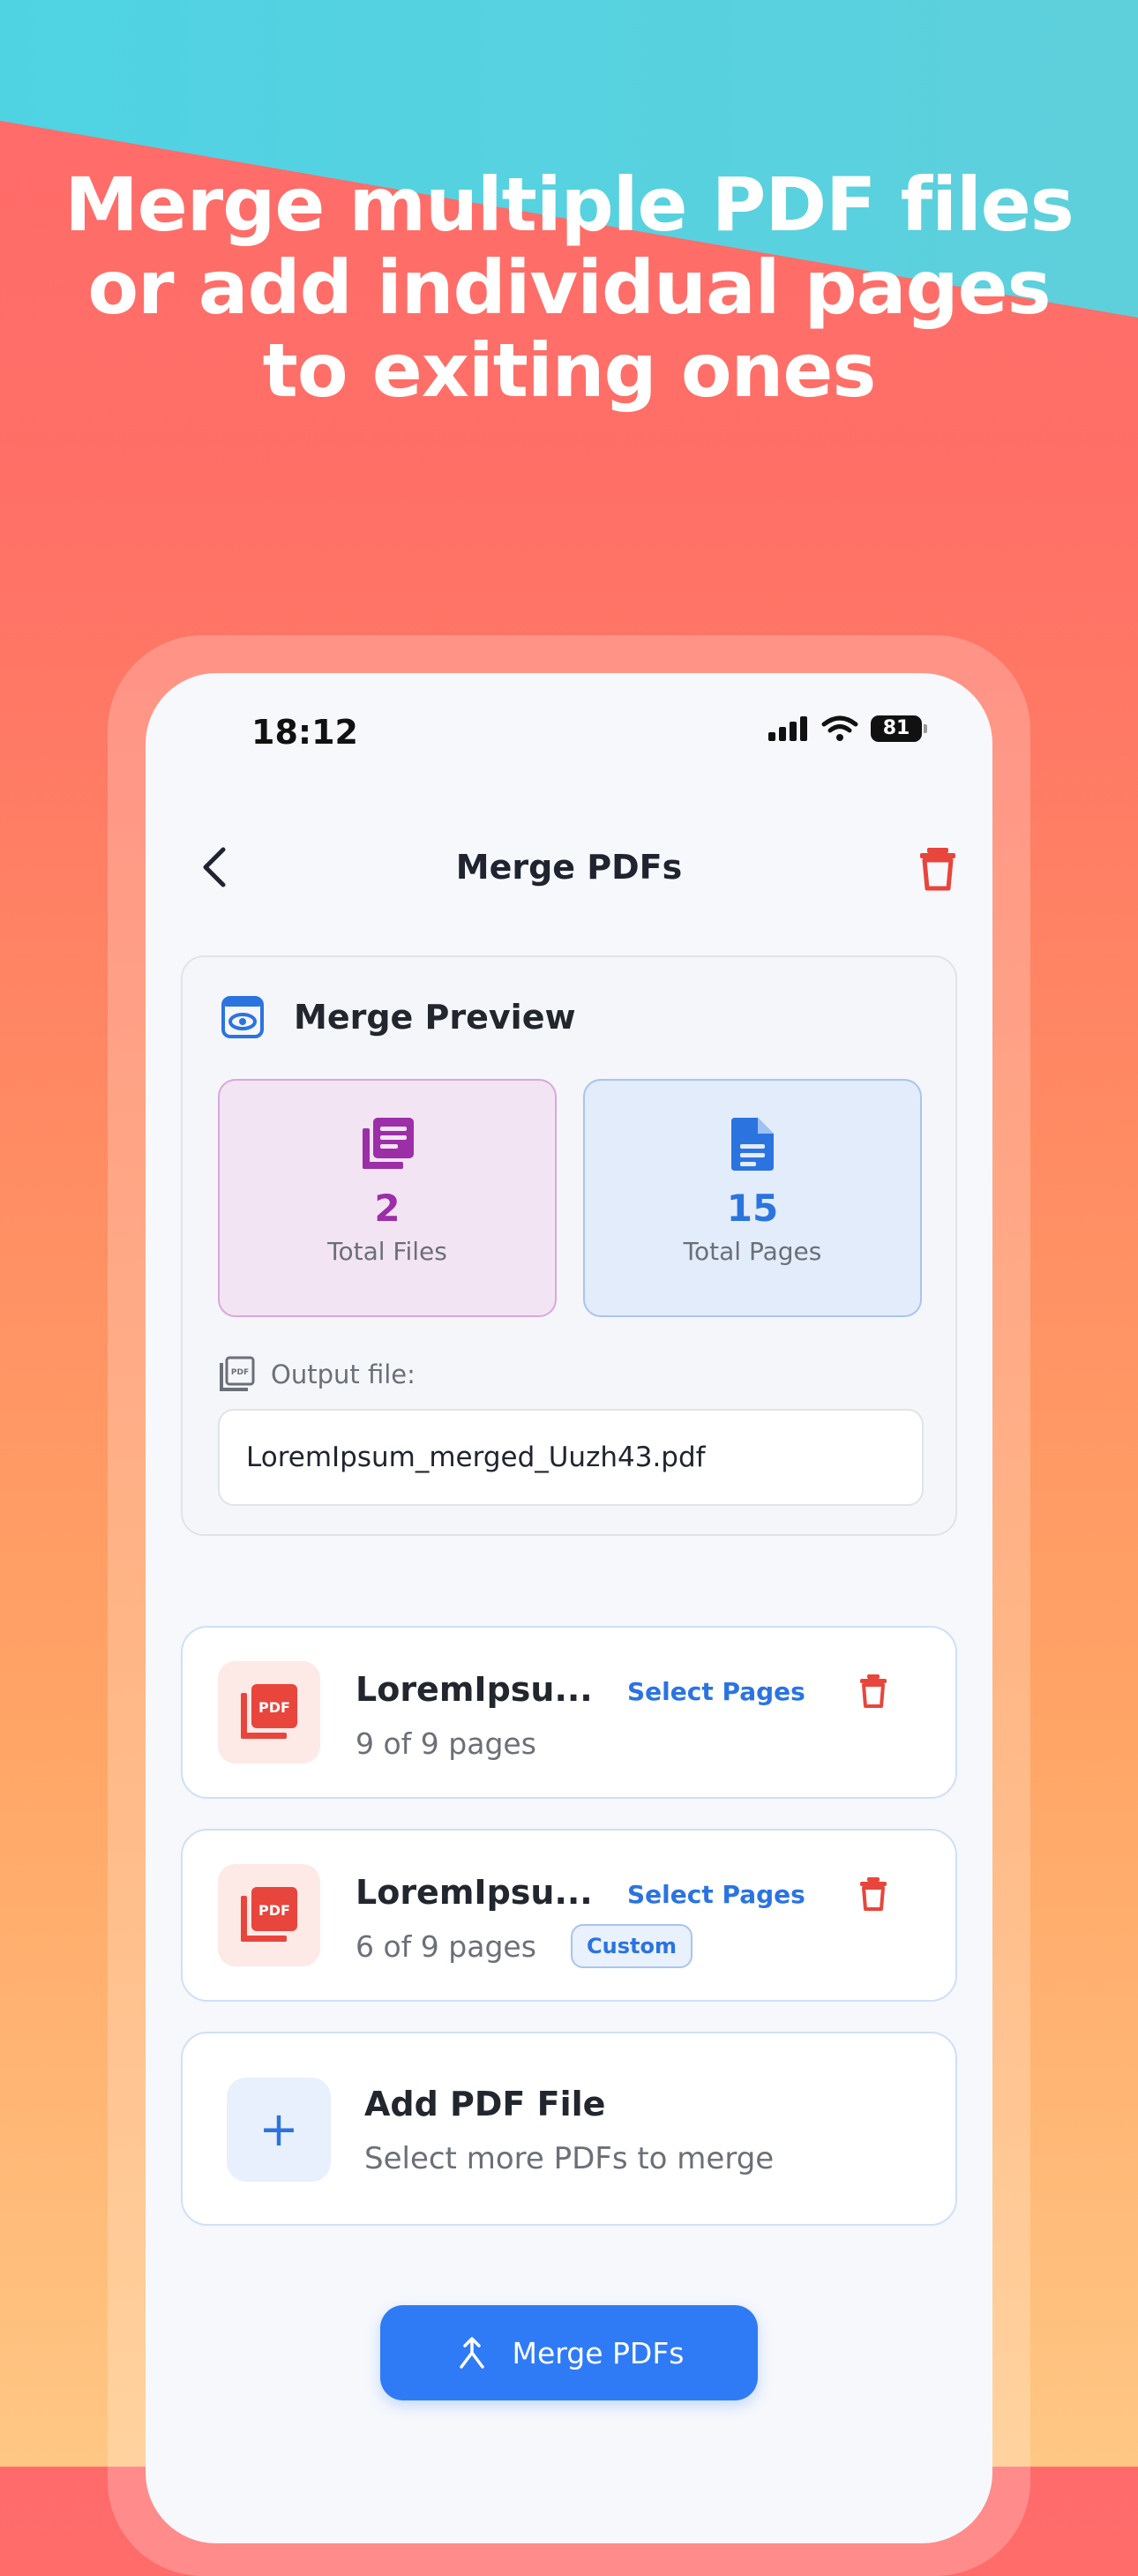  Describe the element at coordinates (388, 1144) in the screenshot. I see `library-books-icon` at that location.